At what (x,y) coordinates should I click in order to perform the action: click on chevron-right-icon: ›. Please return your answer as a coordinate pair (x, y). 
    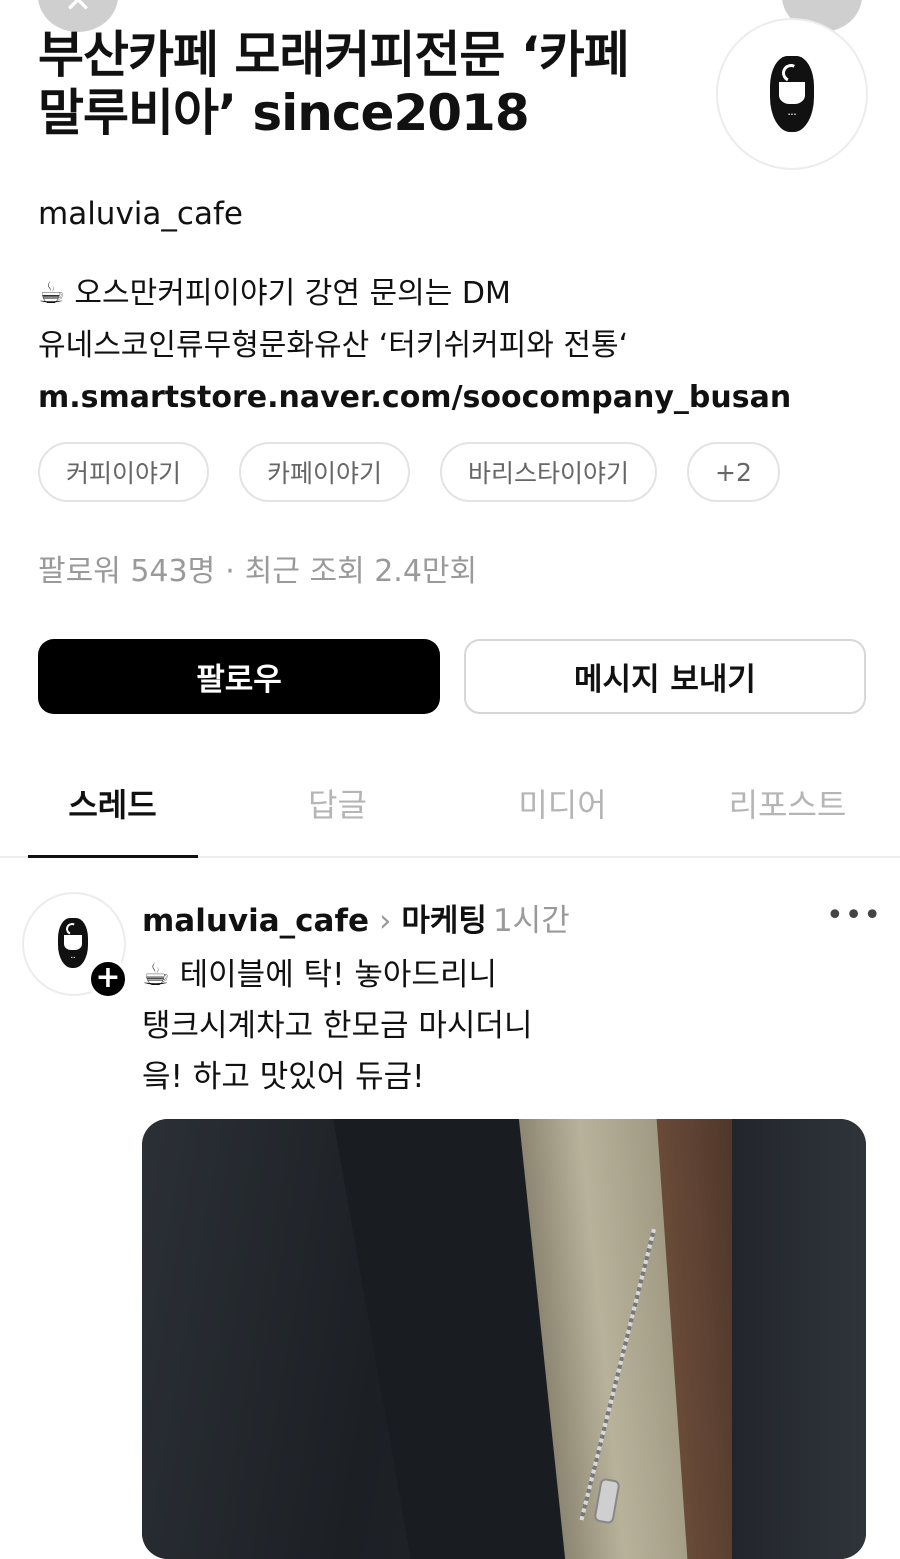
    Looking at the image, I should click on (385, 921).